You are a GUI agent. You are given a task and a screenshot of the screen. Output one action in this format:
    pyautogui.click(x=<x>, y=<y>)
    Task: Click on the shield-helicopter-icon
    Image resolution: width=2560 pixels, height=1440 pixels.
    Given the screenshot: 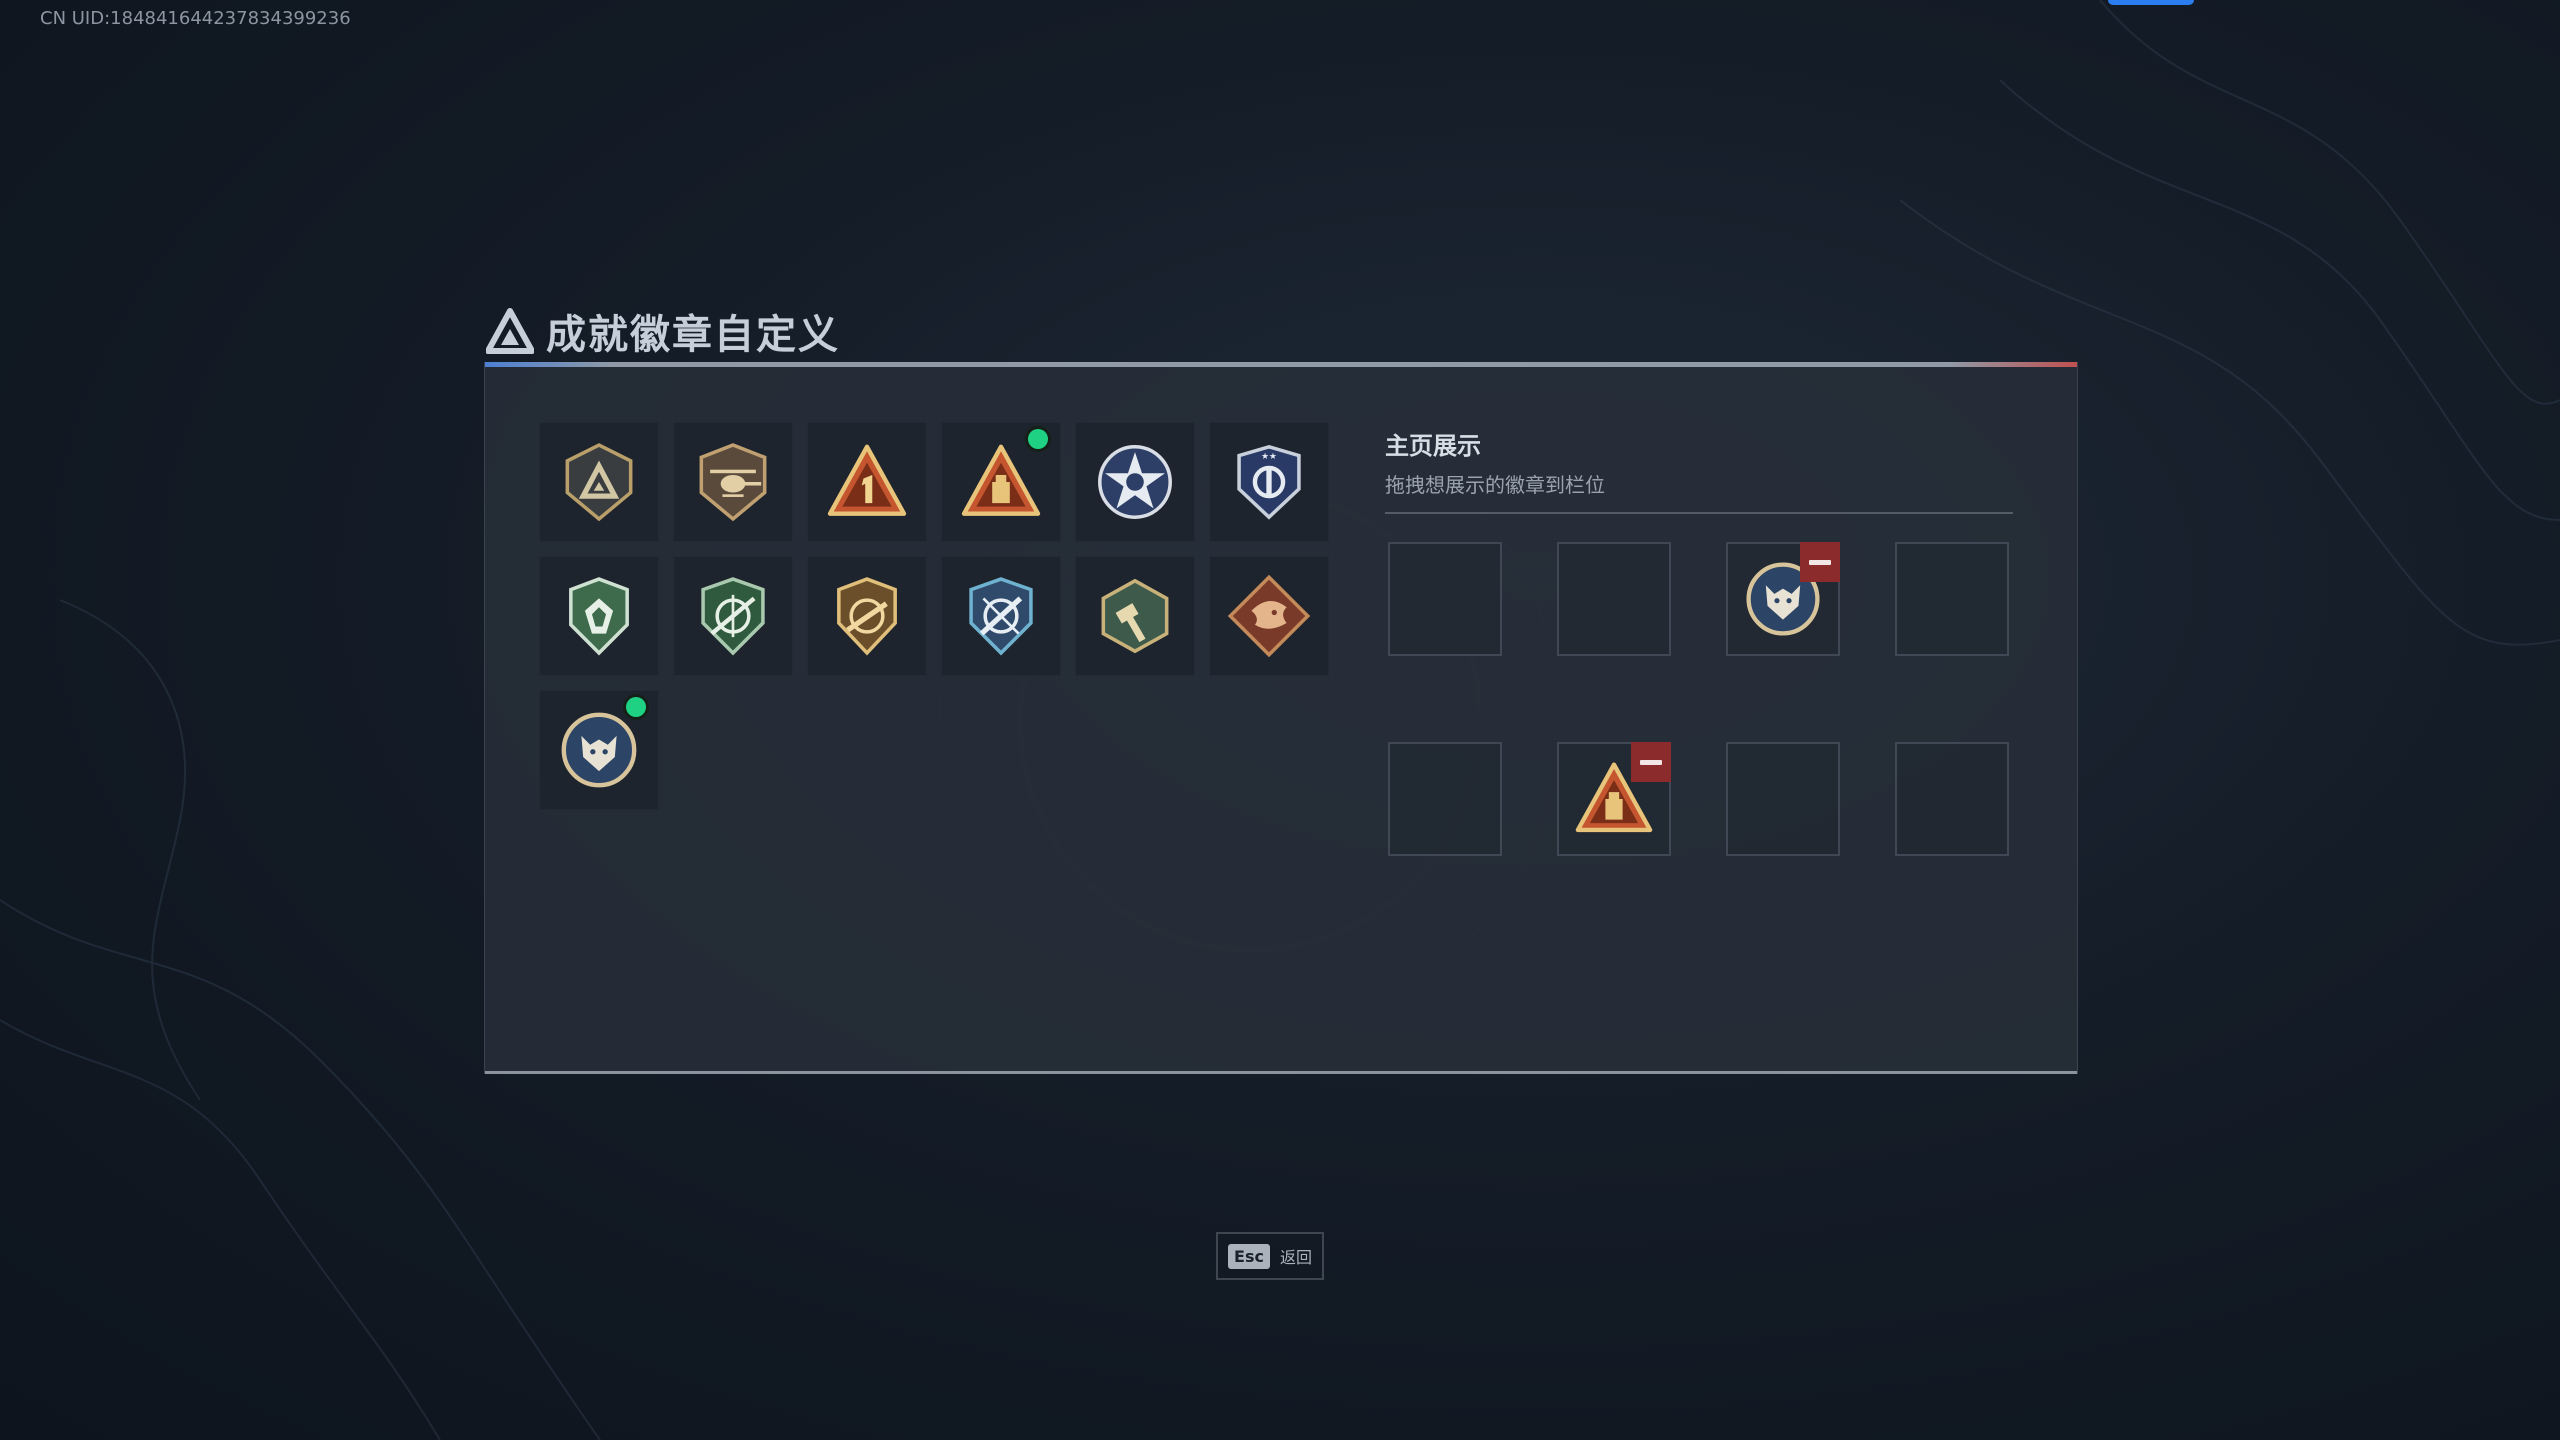 What is the action you would take?
    pyautogui.click(x=733, y=482)
    